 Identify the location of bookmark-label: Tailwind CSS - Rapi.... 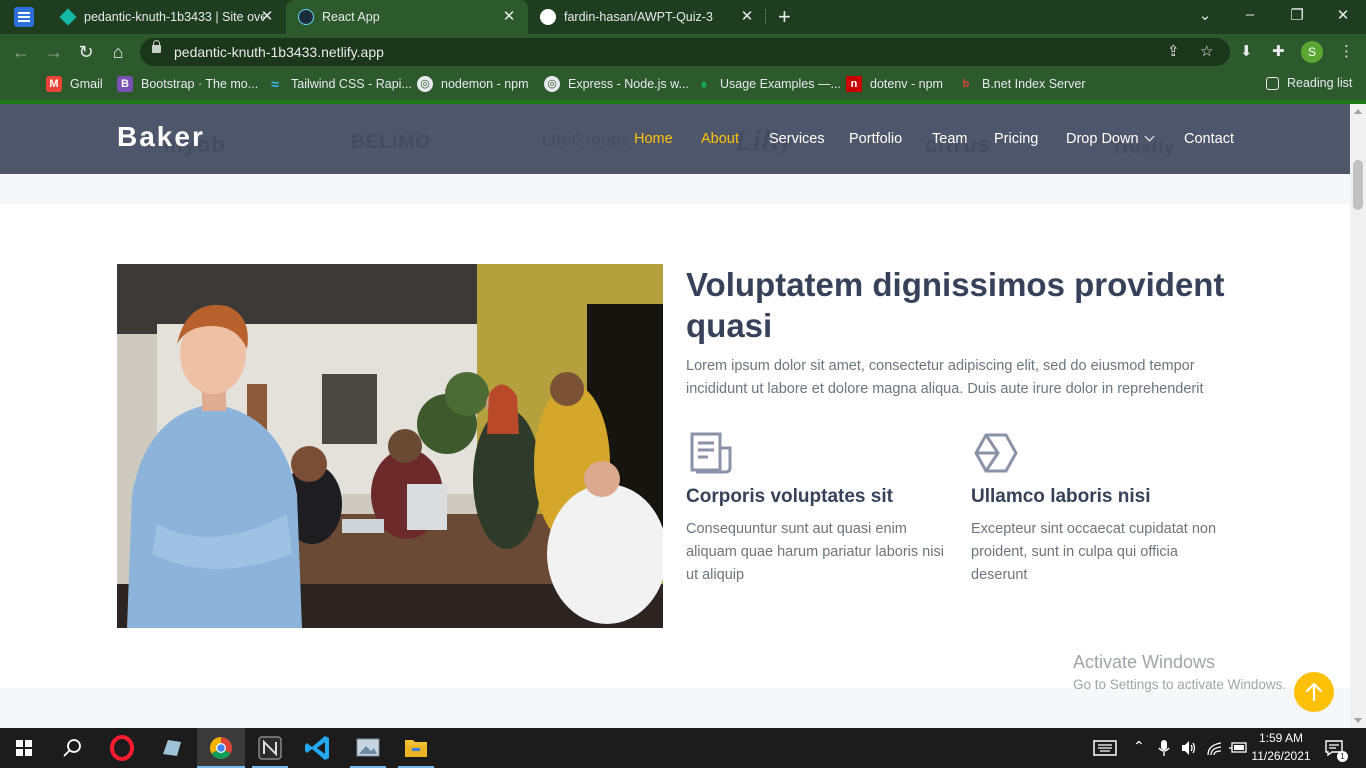
(351, 84).